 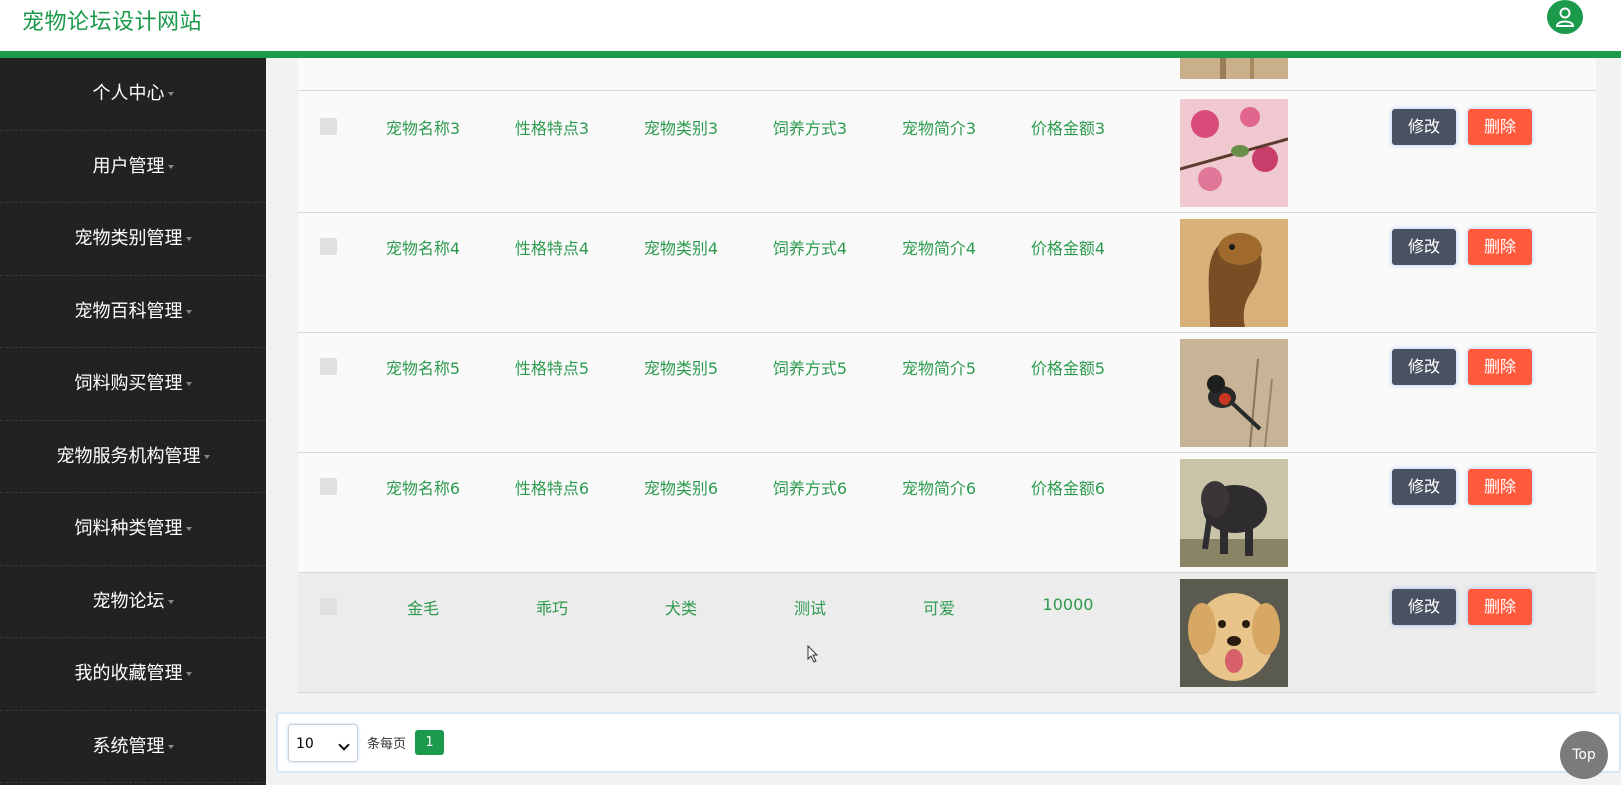 What do you see at coordinates (128, 238) in the screenshot?
I see `sidebar-item-label: 宠物类别管理` at bounding box center [128, 238].